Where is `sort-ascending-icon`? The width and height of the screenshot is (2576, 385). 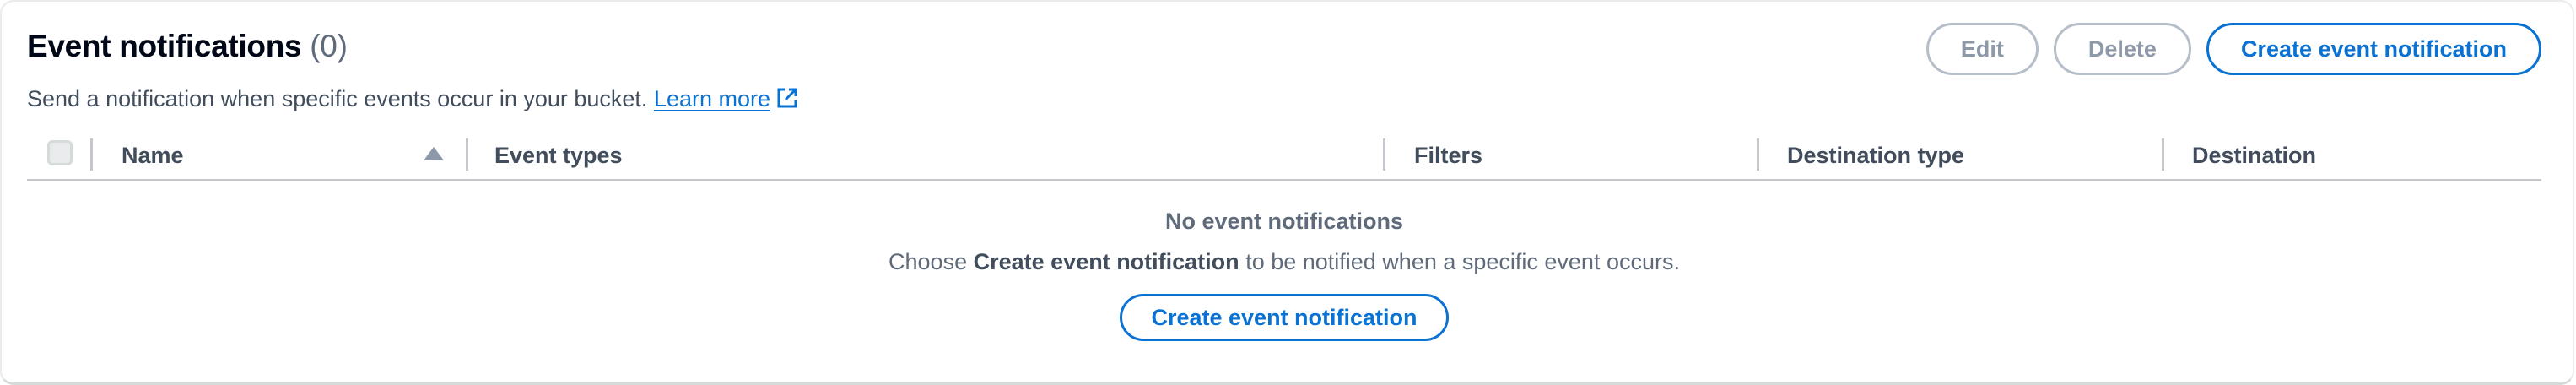
sort-ascending-icon is located at coordinates (434, 153).